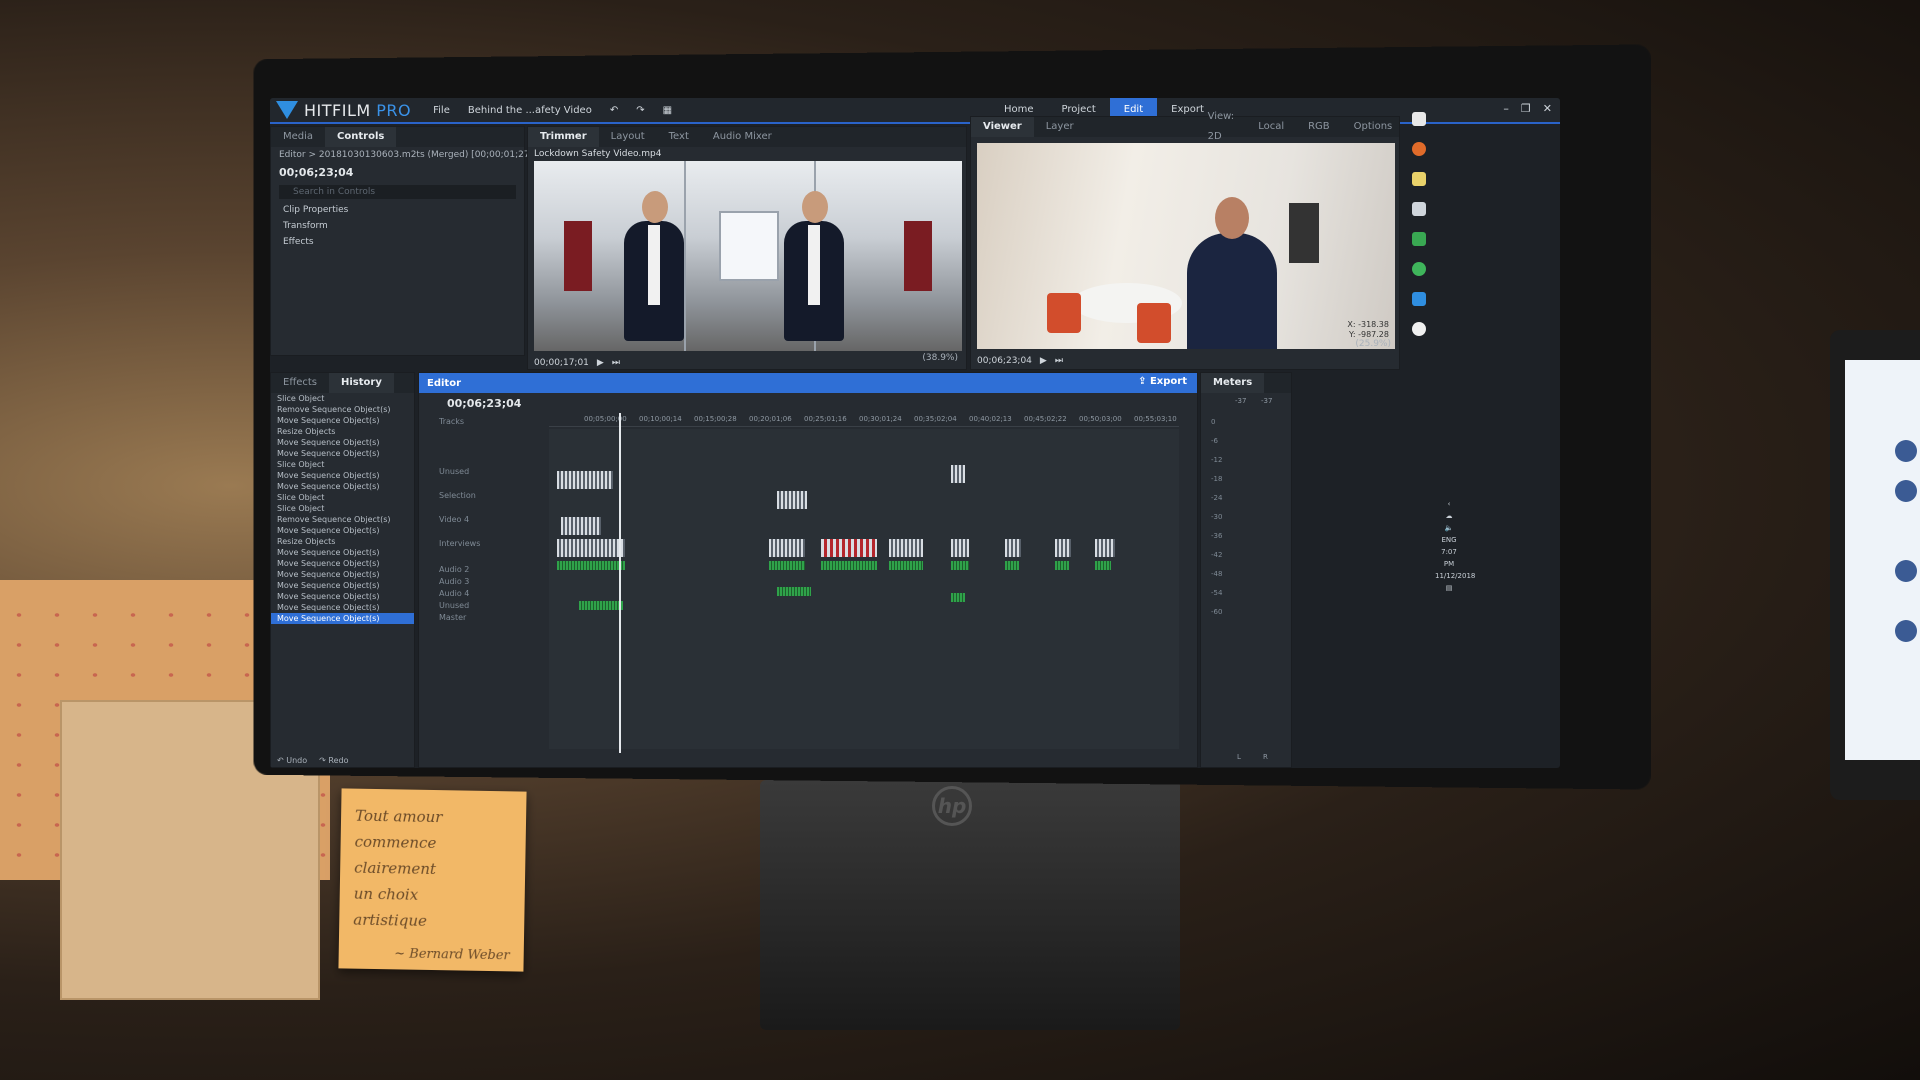 The height and width of the screenshot is (1080, 1920). Describe the element at coordinates (397, 242) in the screenshot. I see `tree-effects: Effects` at that location.